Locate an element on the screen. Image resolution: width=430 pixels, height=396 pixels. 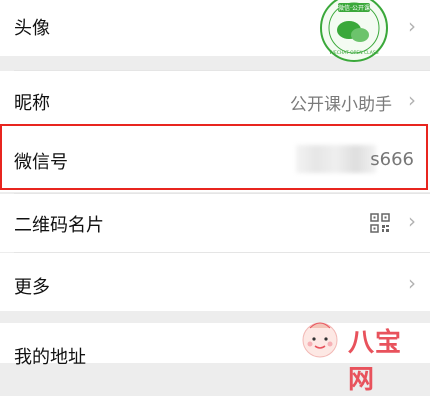
avatar-label: 头像 is located at coordinates (32, 28).